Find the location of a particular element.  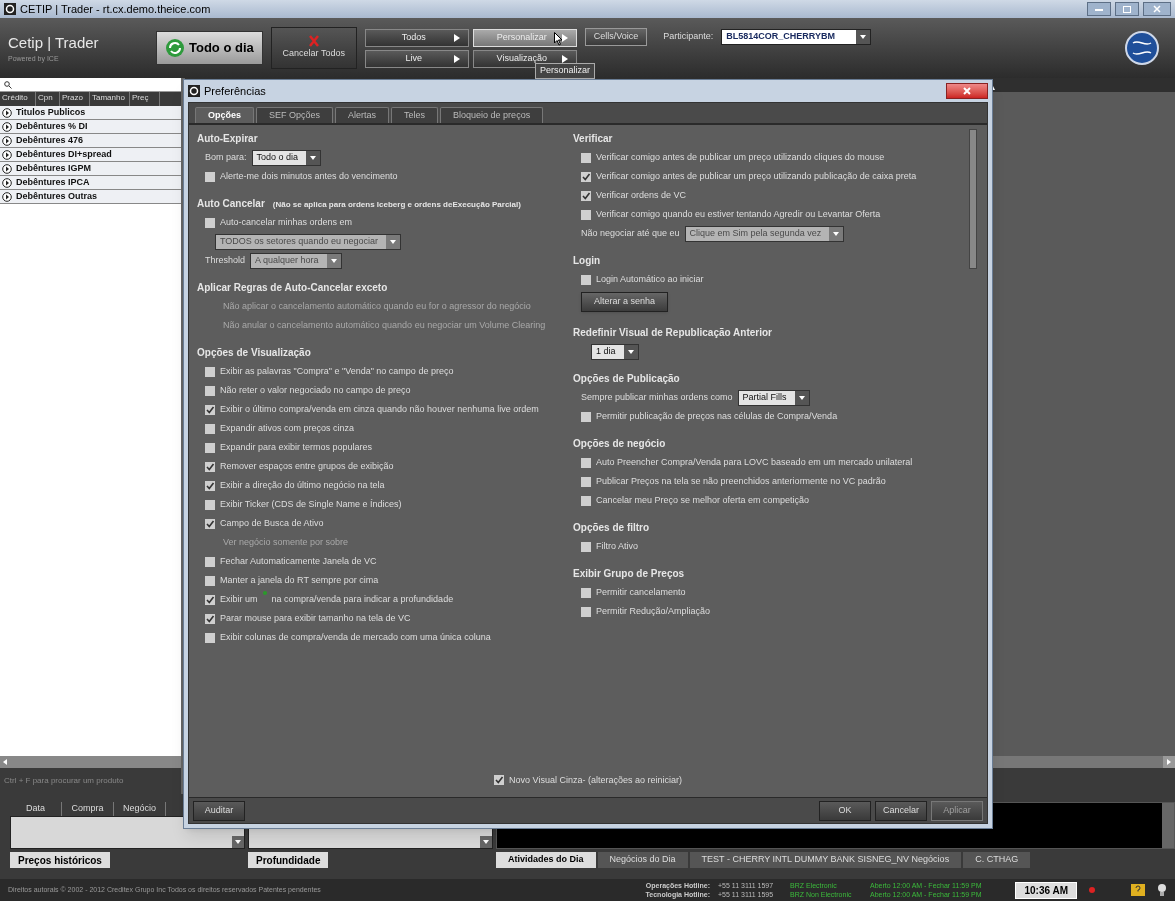

tab: Atividades do Dia is located at coordinates (546, 860).